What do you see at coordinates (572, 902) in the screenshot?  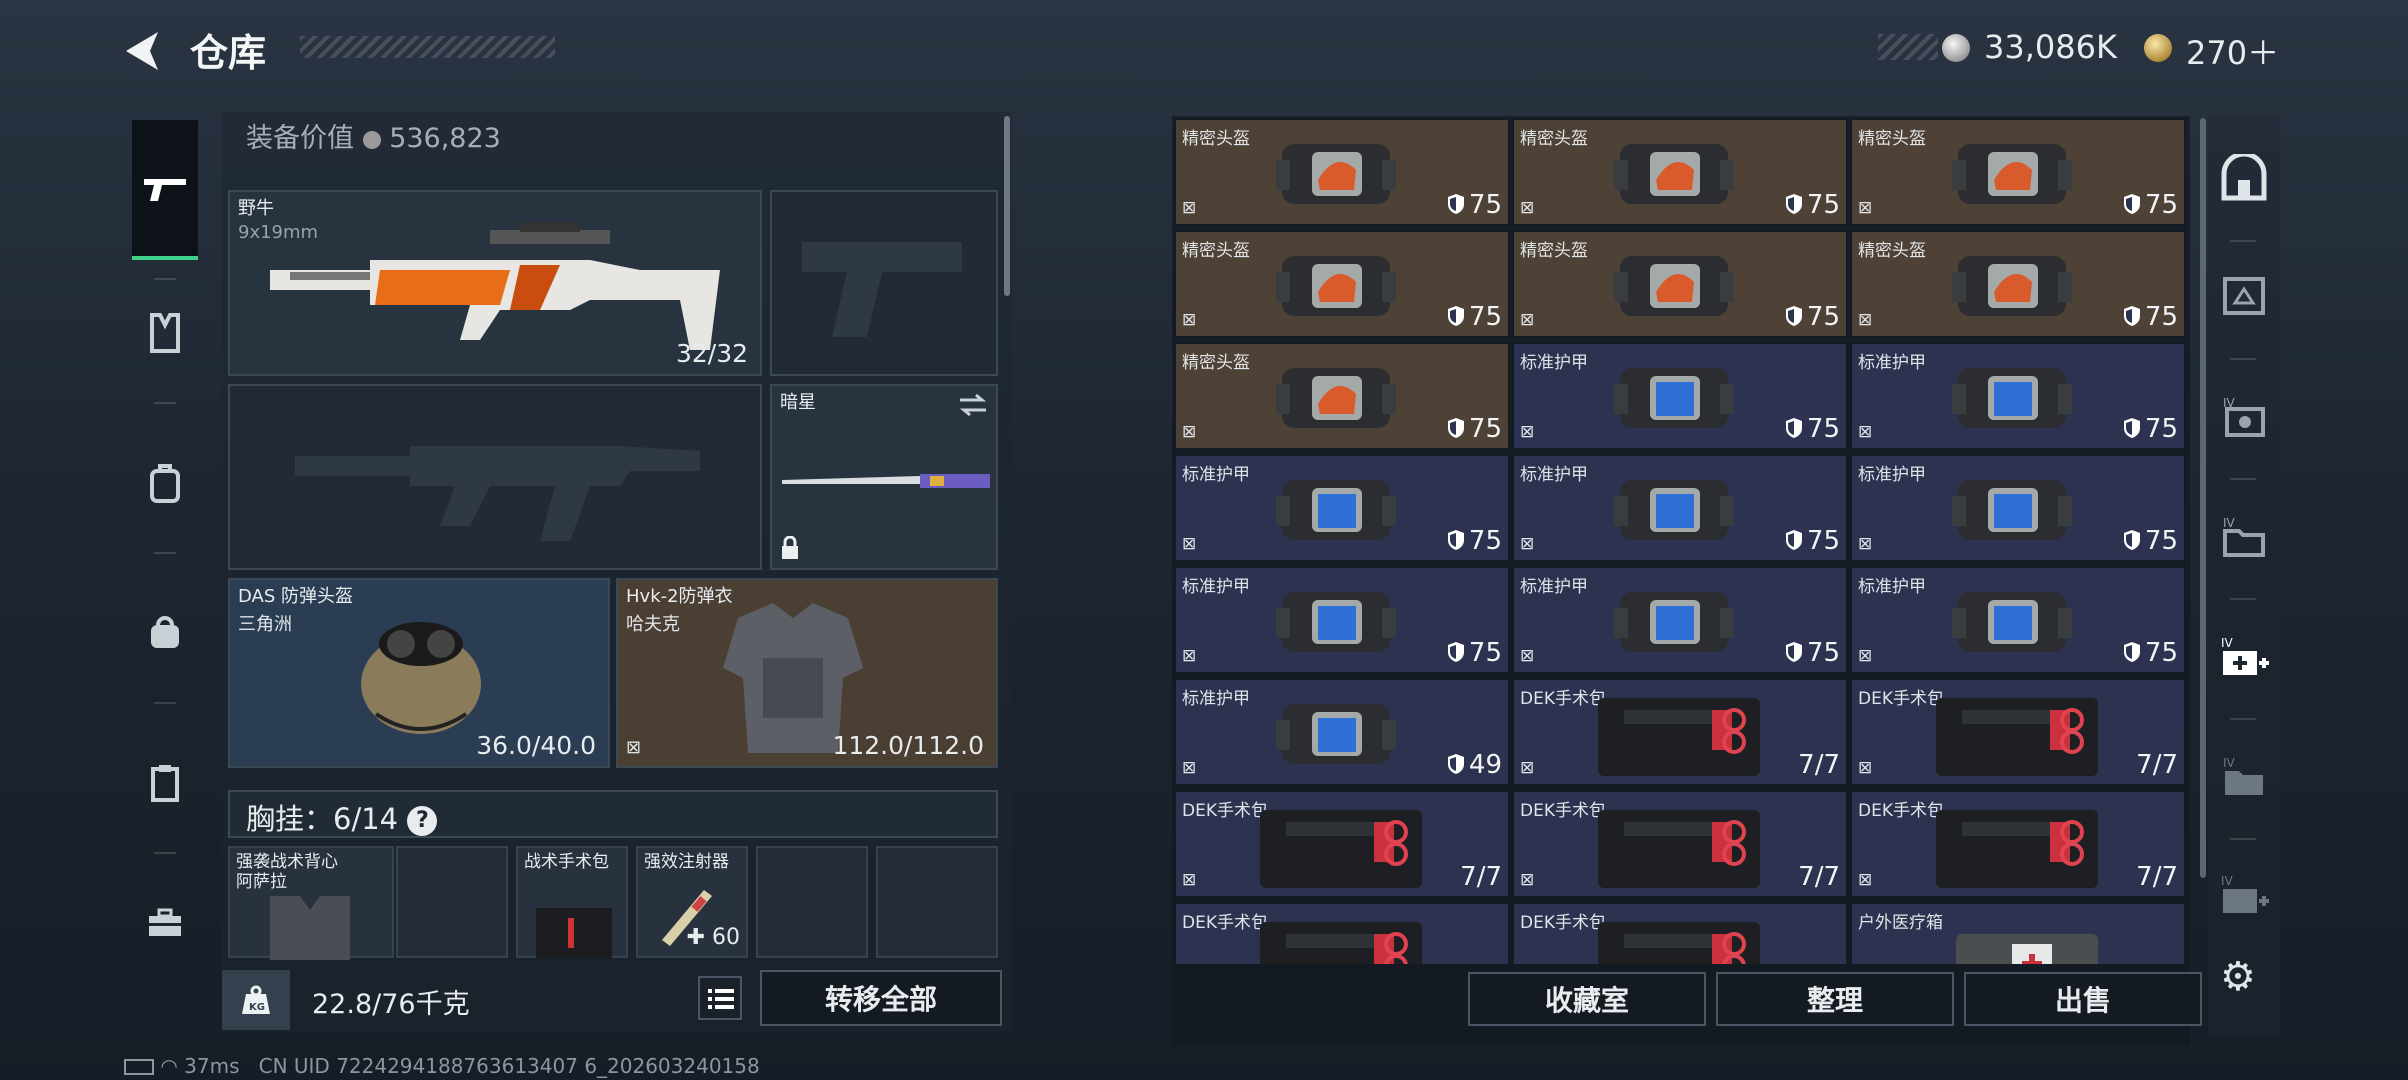 I see `chest-slot-surgery-kit: 战术手术包` at bounding box center [572, 902].